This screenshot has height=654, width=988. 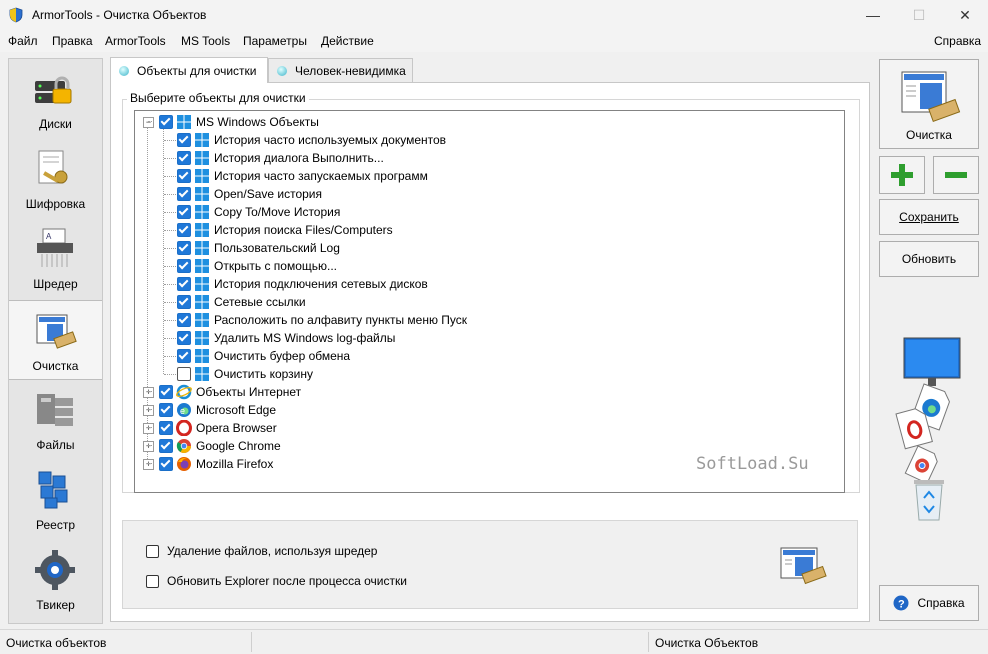 What do you see at coordinates (275, 41) in the screenshot?
I see `menu-parameters: Параметры` at bounding box center [275, 41].